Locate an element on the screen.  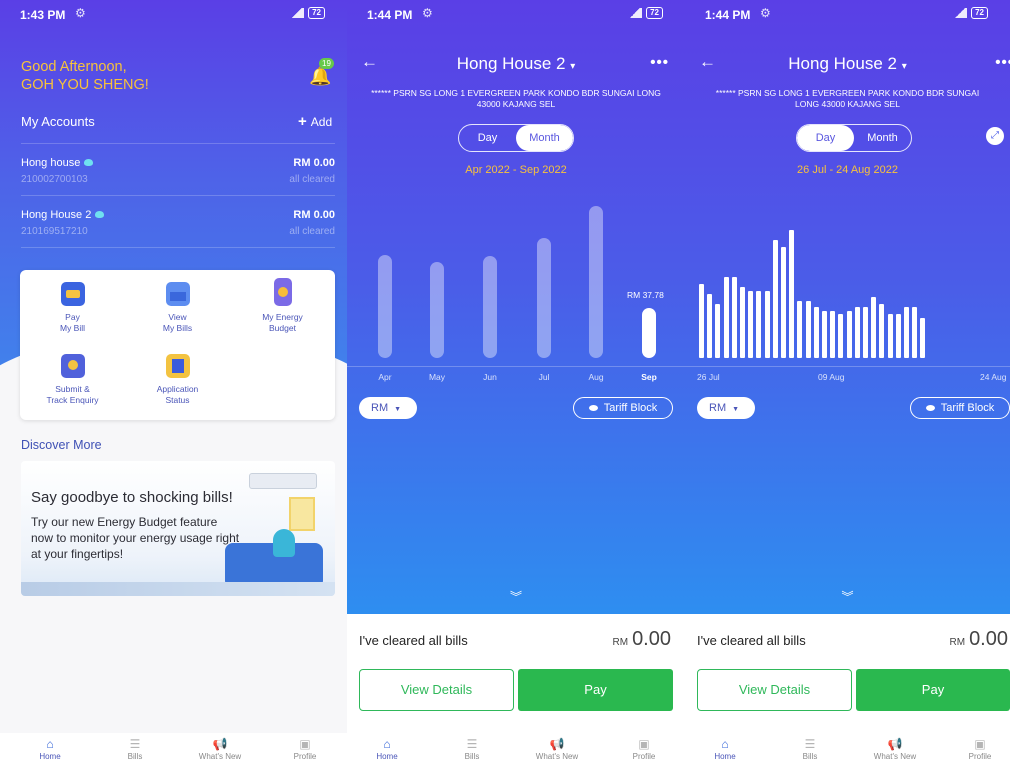
quick-action-label: My Bills is located at coordinates (177, 328).